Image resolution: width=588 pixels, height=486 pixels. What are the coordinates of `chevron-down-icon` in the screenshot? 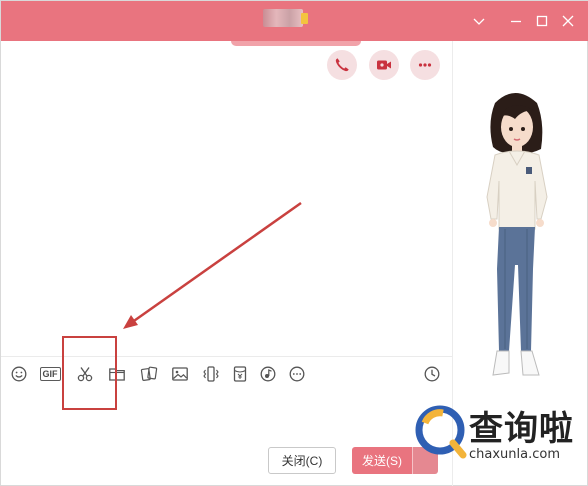 It's located at (479, 21).